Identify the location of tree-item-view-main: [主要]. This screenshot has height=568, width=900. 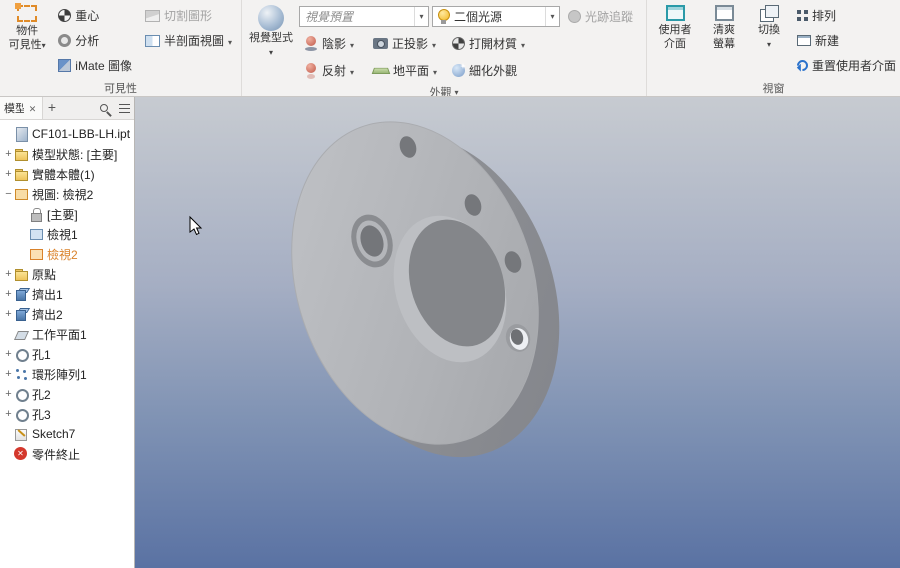
(67, 214).